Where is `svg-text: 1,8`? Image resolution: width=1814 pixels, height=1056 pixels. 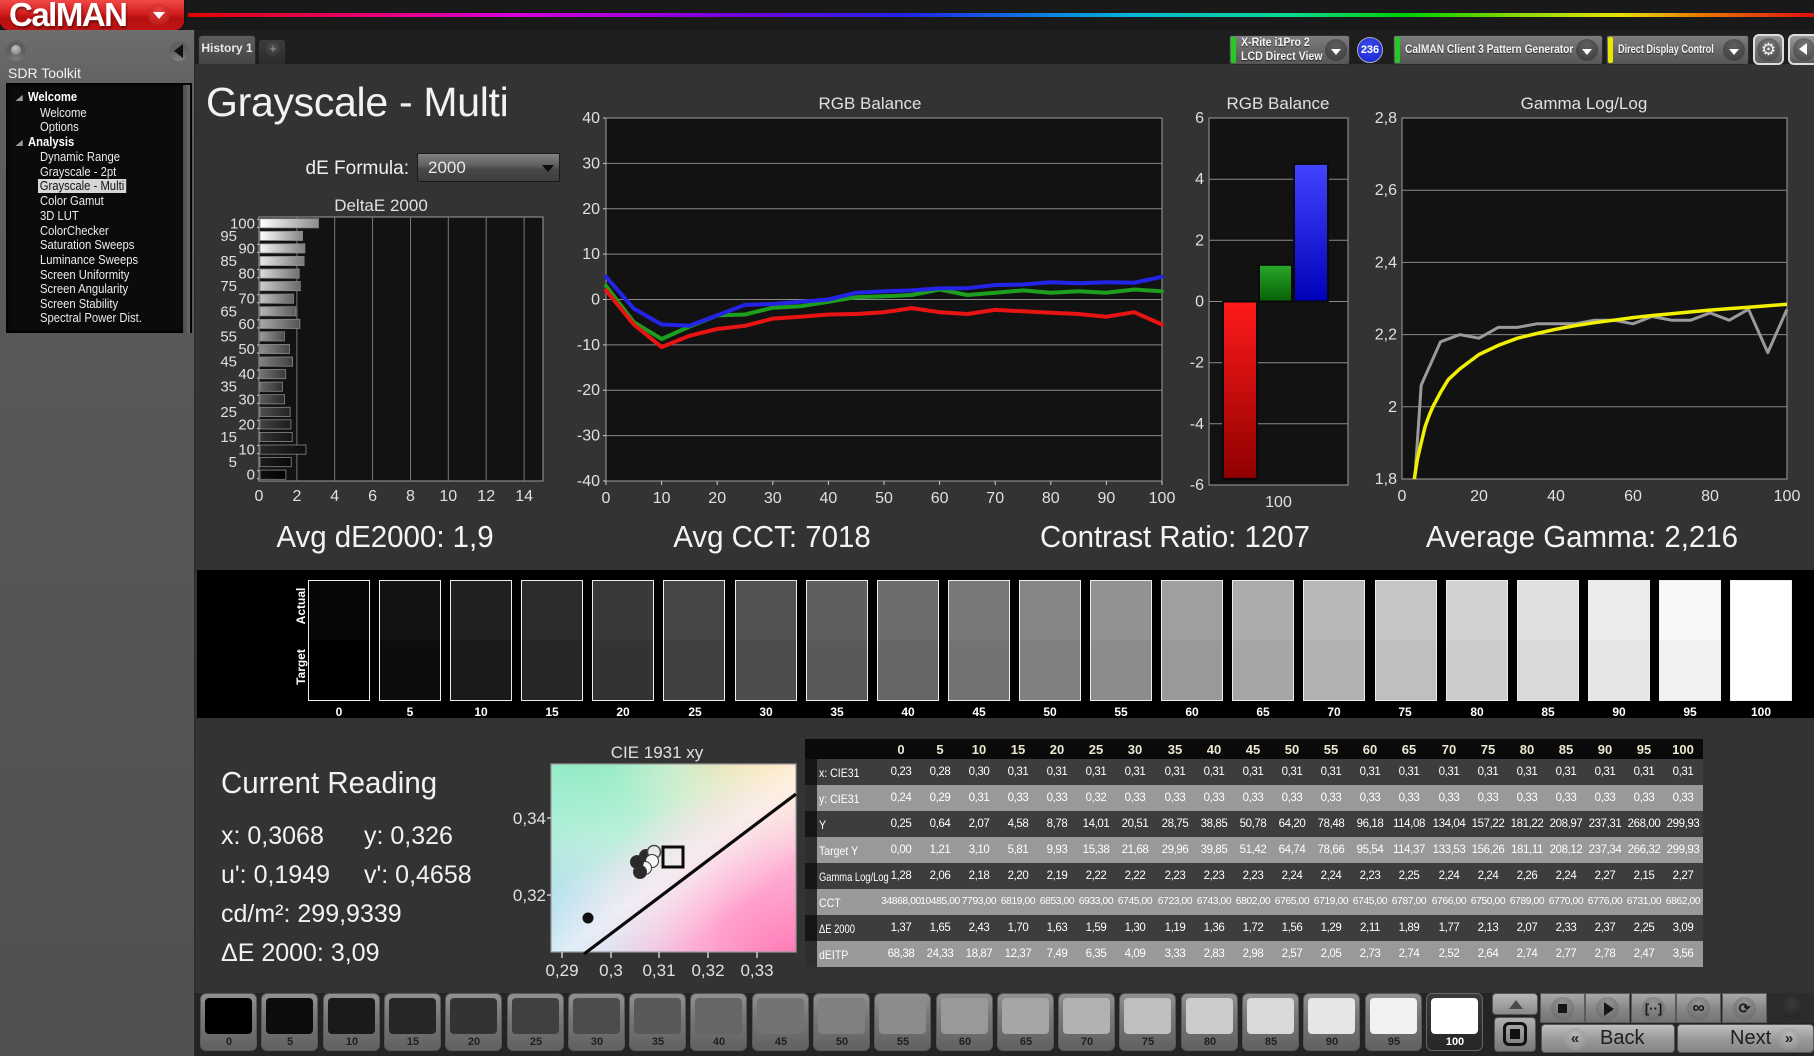 svg-text: 1,8 is located at coordinates (1386, 479).